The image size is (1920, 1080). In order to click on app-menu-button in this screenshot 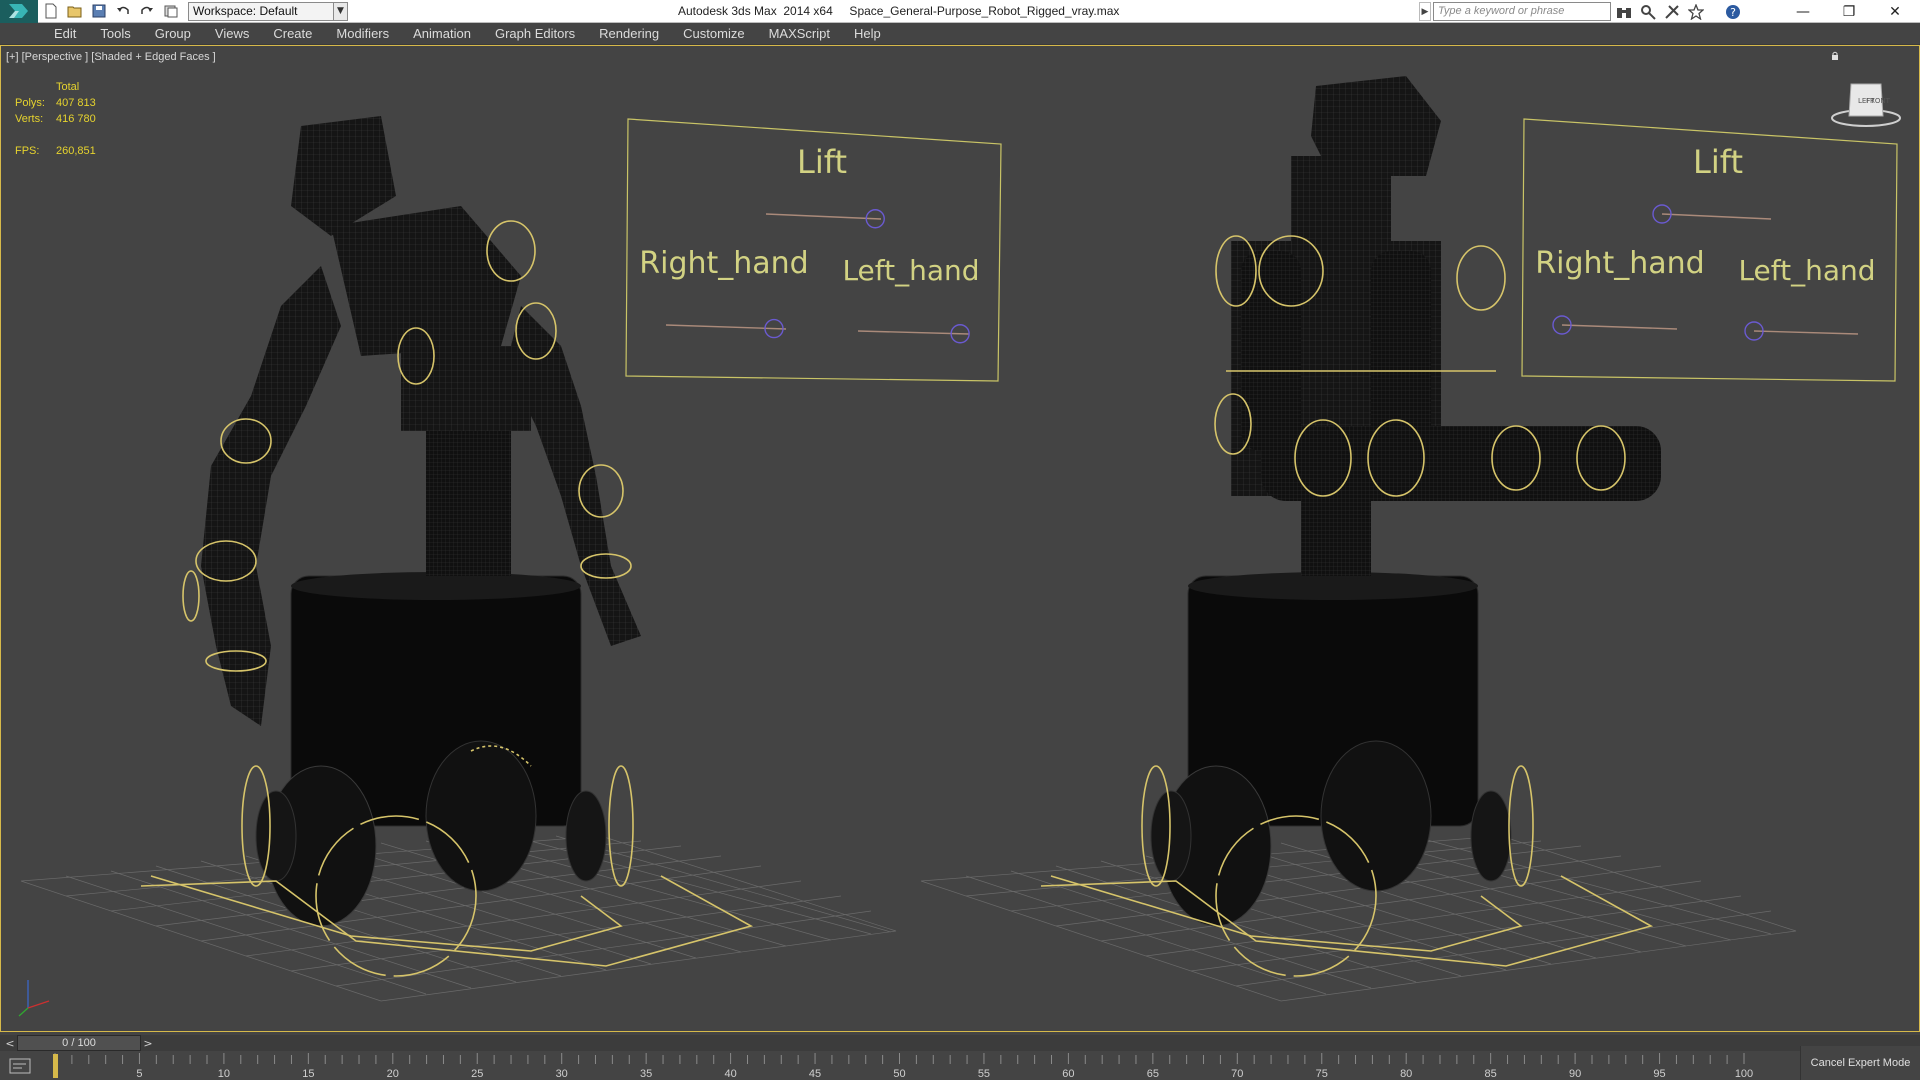, I will do `click(19, 11)`.